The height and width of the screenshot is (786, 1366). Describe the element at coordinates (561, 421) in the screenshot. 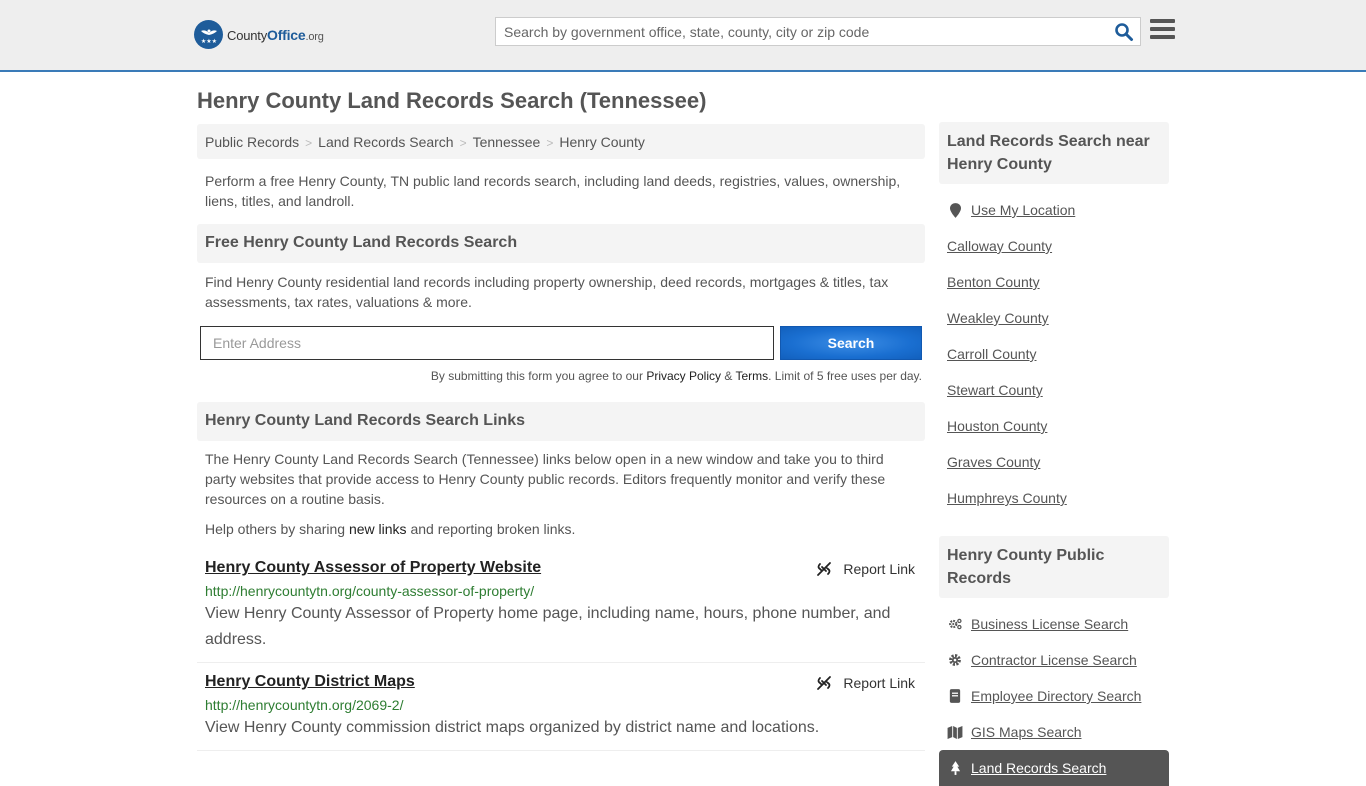

I see `links-section-heading: Henry County Land Records Search Links` at that location.